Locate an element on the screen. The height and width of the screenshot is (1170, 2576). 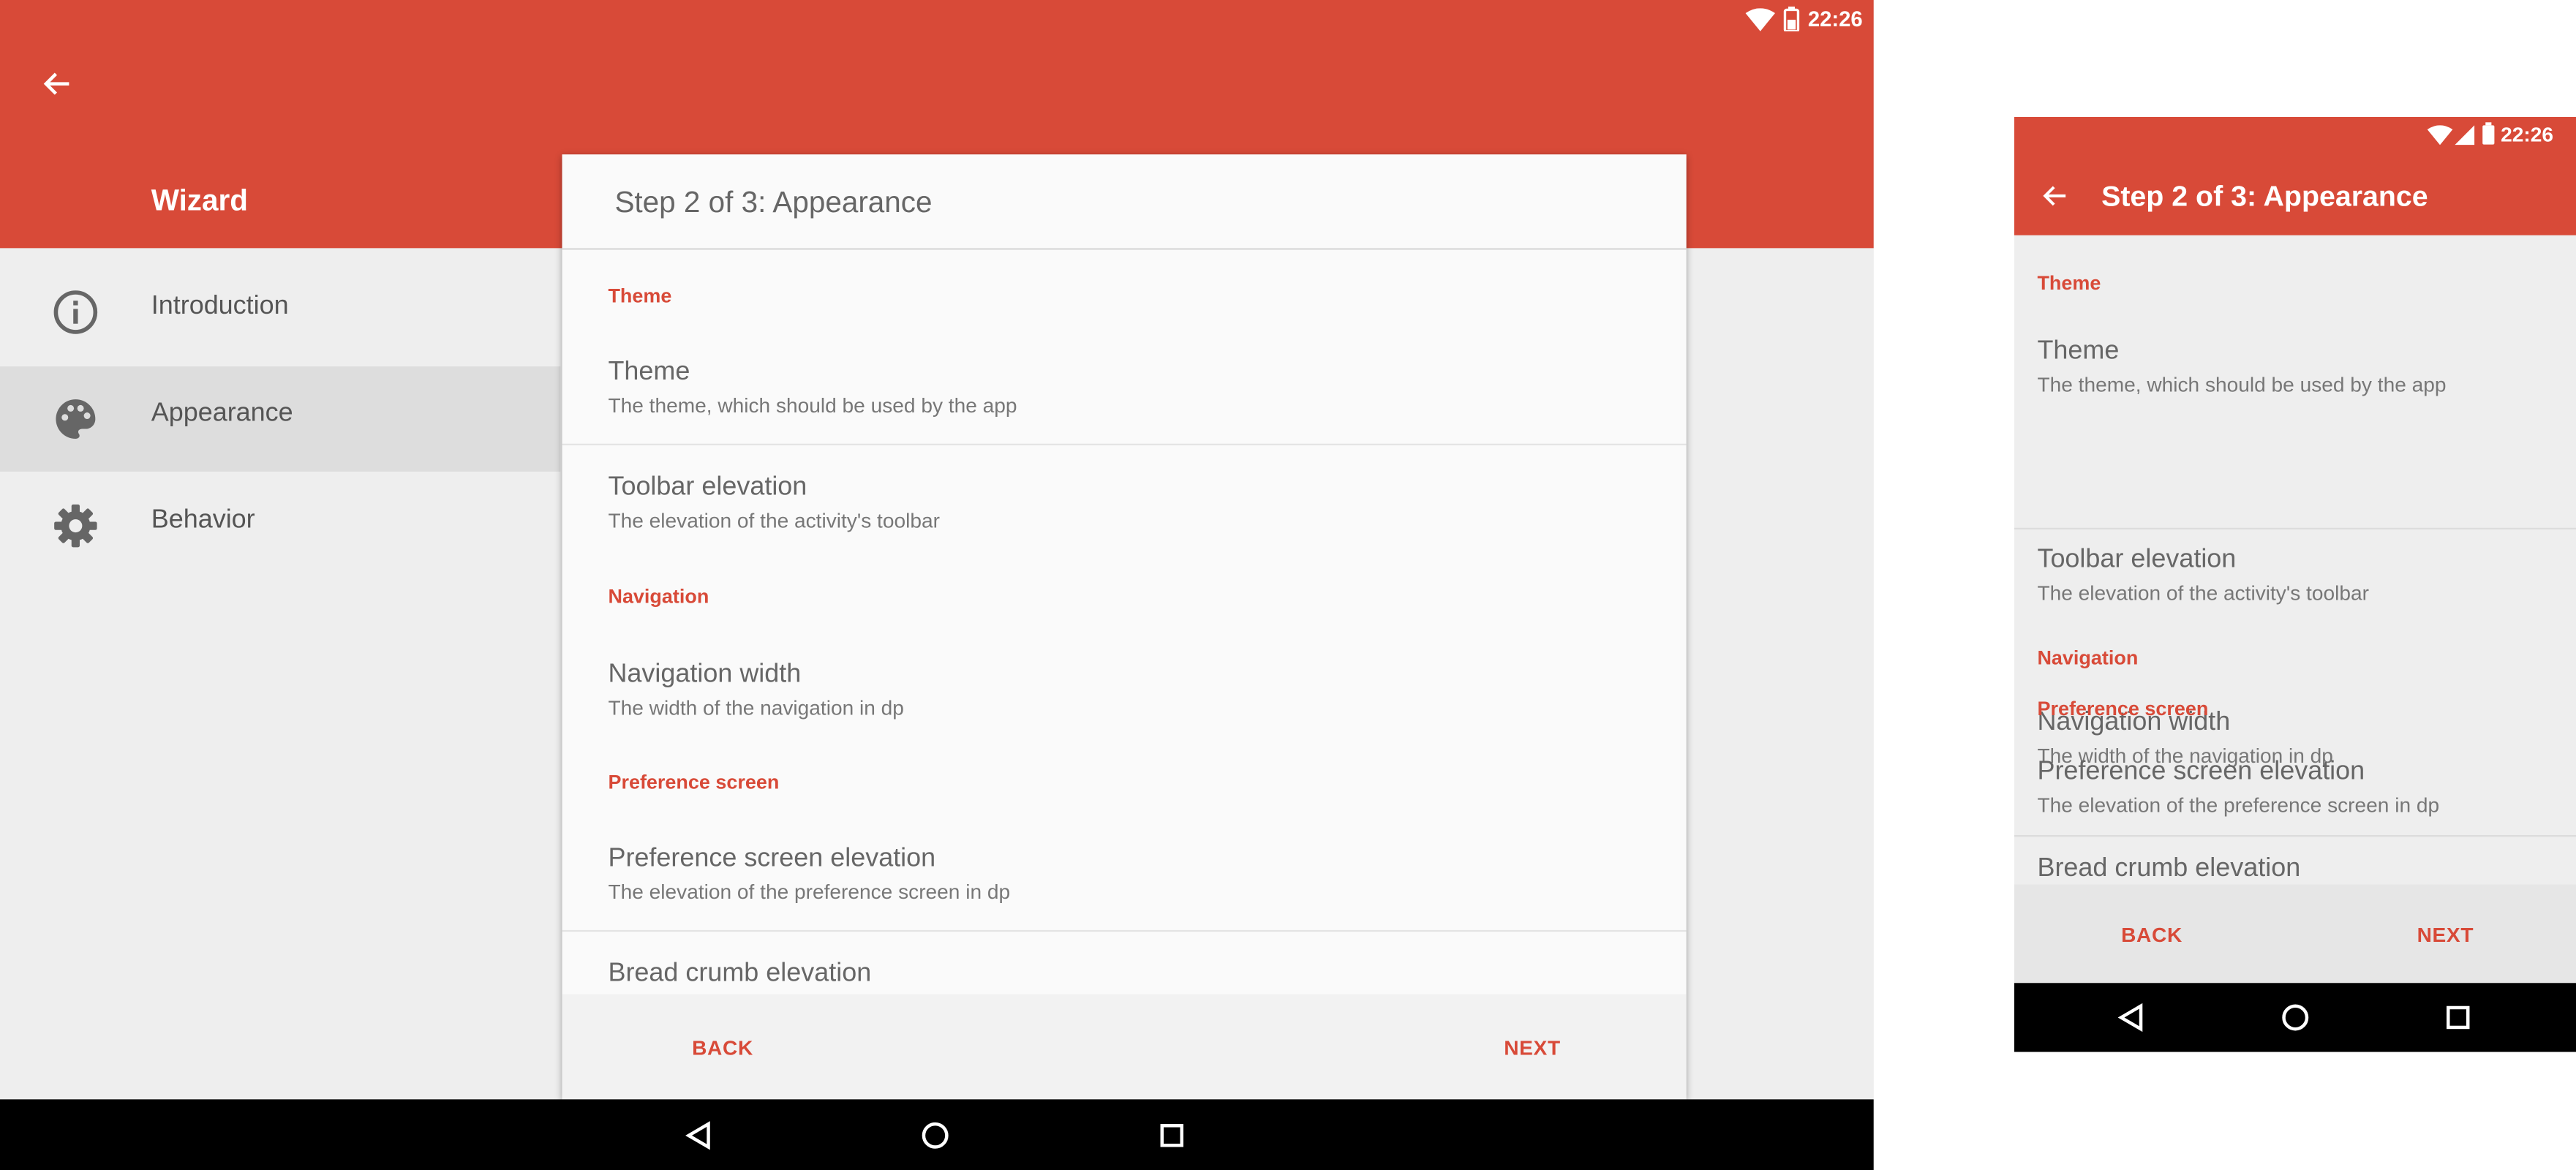
sidebar-item-appearance: Appearance is located at coordinates (280, 419).